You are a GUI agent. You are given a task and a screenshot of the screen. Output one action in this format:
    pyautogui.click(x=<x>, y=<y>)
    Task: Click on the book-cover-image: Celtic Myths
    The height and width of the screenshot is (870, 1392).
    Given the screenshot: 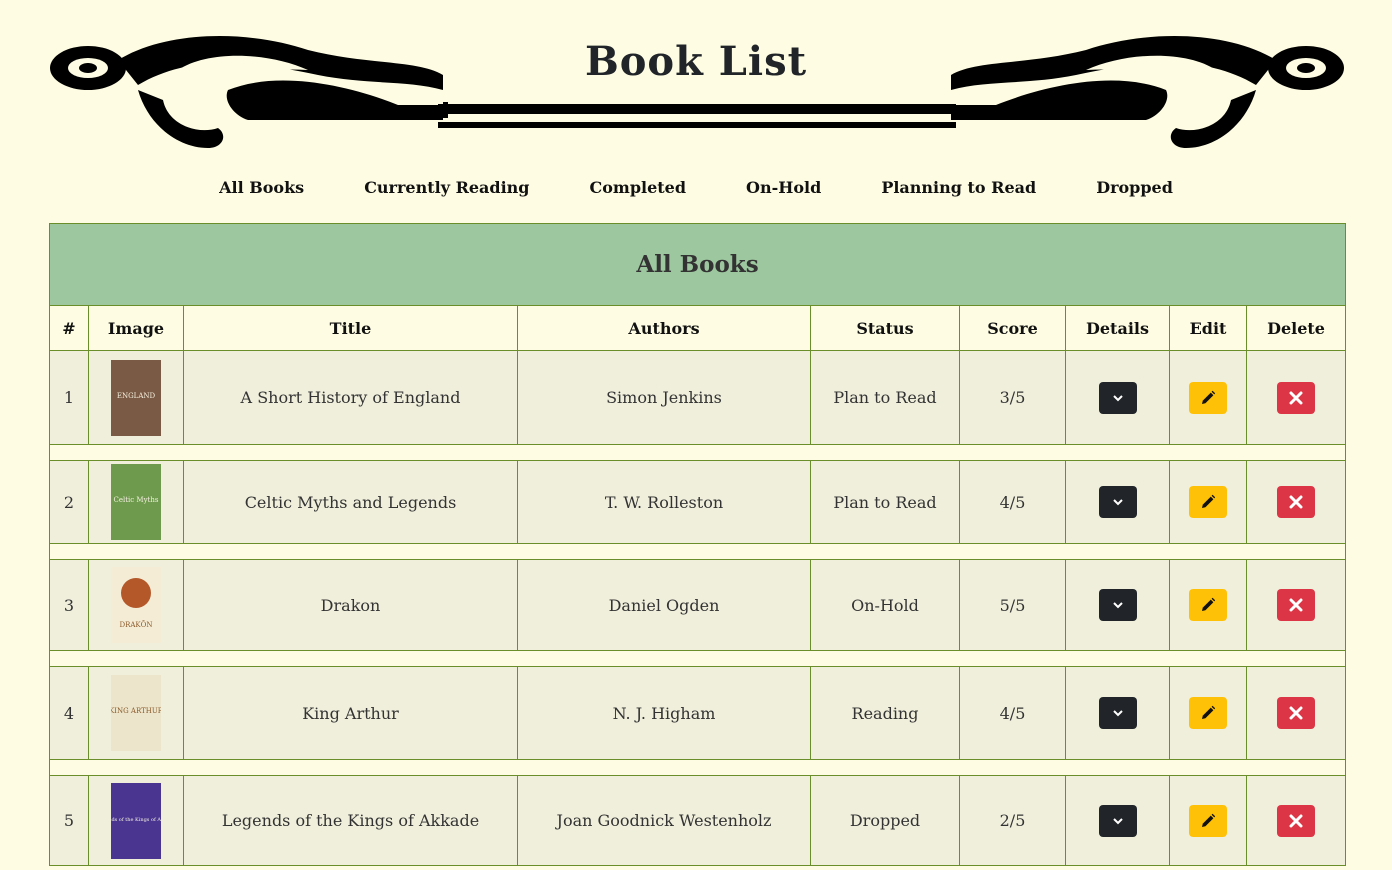 What is the action you would take?
    pyautogui.click(x=136, y=502)
    